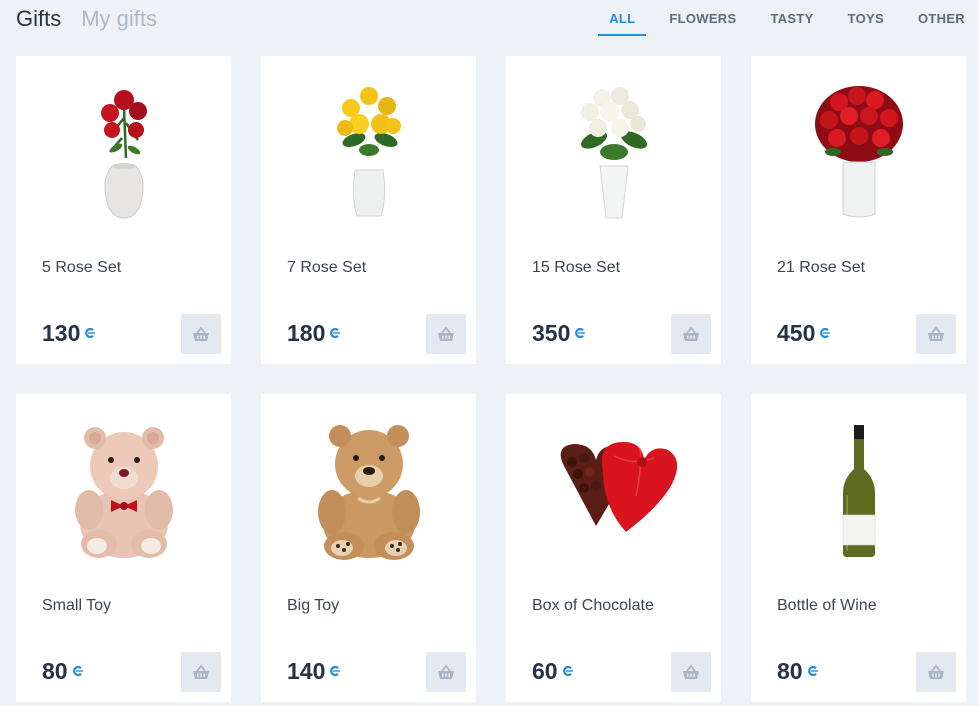 The height and width of the screenshot is (706, 979). I want to click on gift-name: 5 Rose Set, so click(82, 267).